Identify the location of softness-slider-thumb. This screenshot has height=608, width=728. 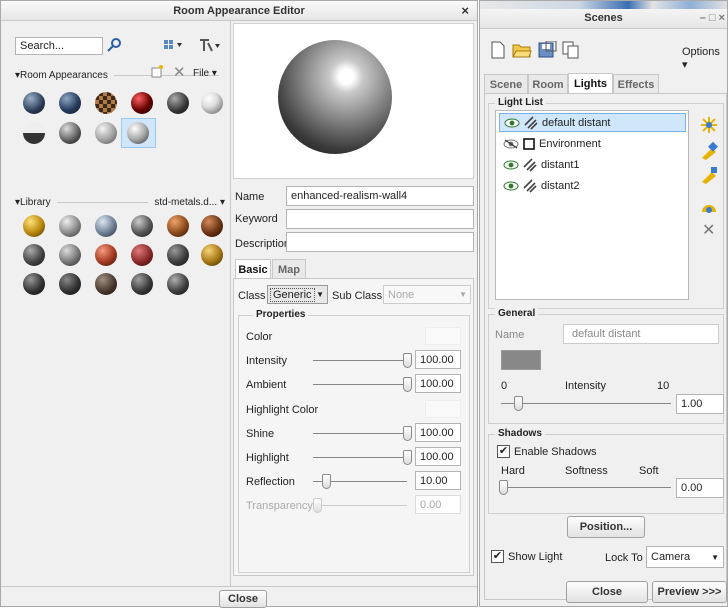
(503, 487).